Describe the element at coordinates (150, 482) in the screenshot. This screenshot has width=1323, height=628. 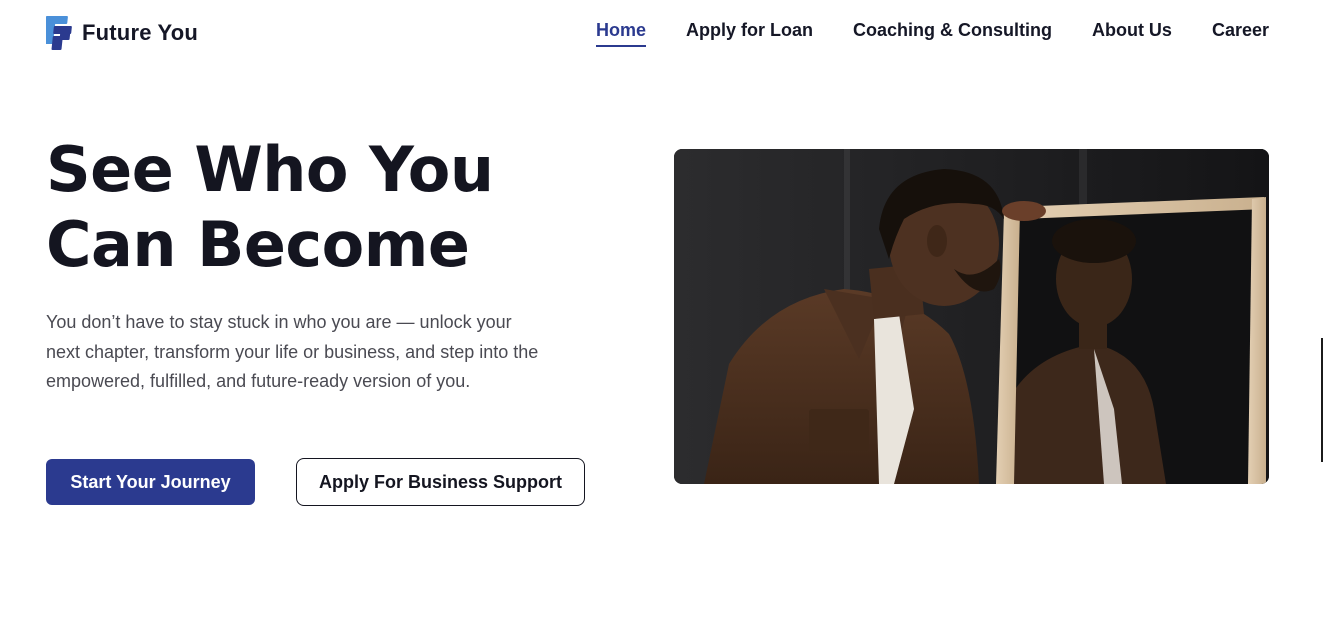
I see `start-journey-button: Start Your Journey` at that location.